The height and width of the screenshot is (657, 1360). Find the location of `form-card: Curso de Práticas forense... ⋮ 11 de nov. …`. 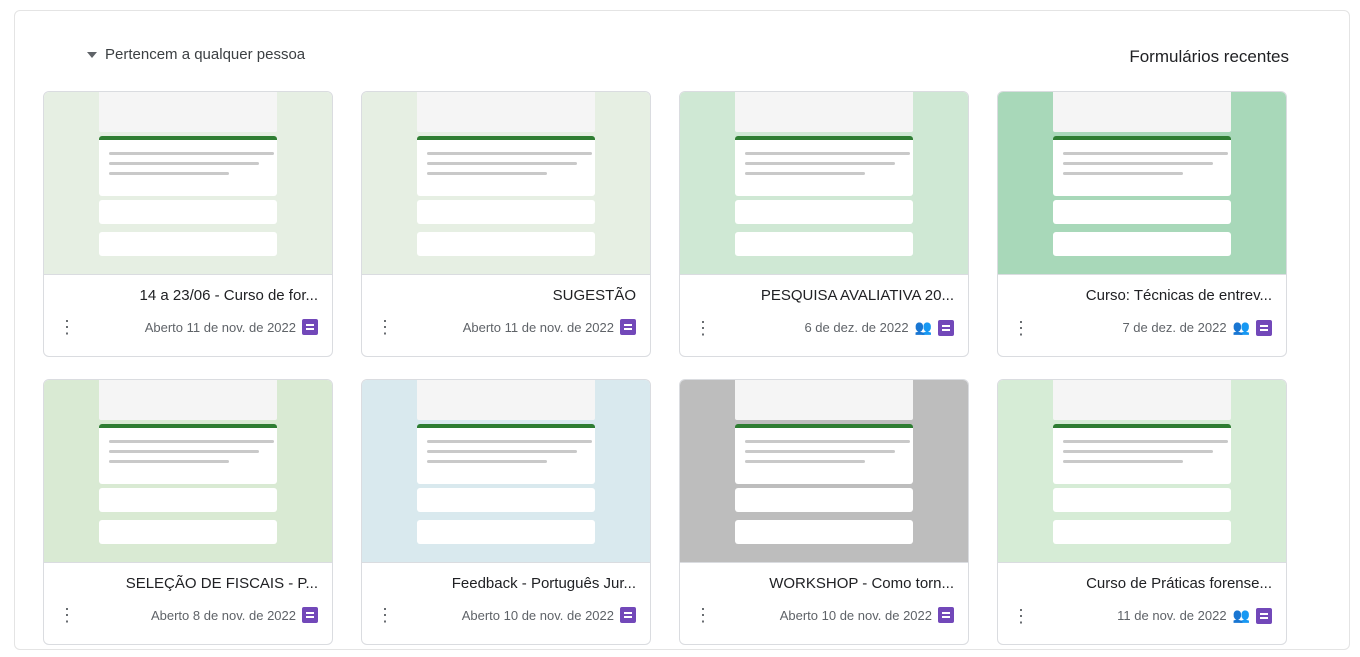

form-card: Curso de Práticas forense... ⋮ 11 de nov. … is located at coordinates (1142, 512).